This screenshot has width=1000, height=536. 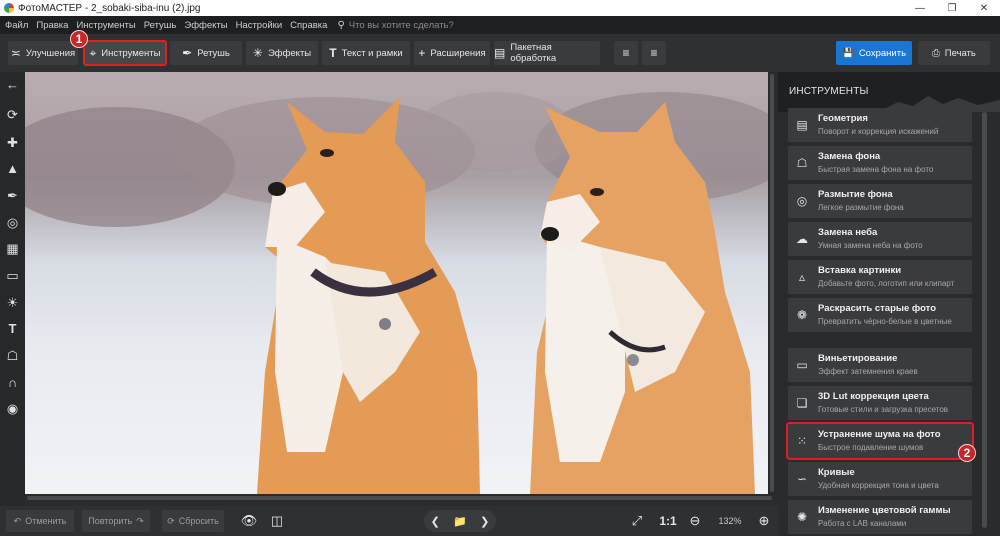 What do you see at coordinates (764, 521) in the screenshot?
I see `zoom-in-icon: ⊕` at bounding box center [764, 521].